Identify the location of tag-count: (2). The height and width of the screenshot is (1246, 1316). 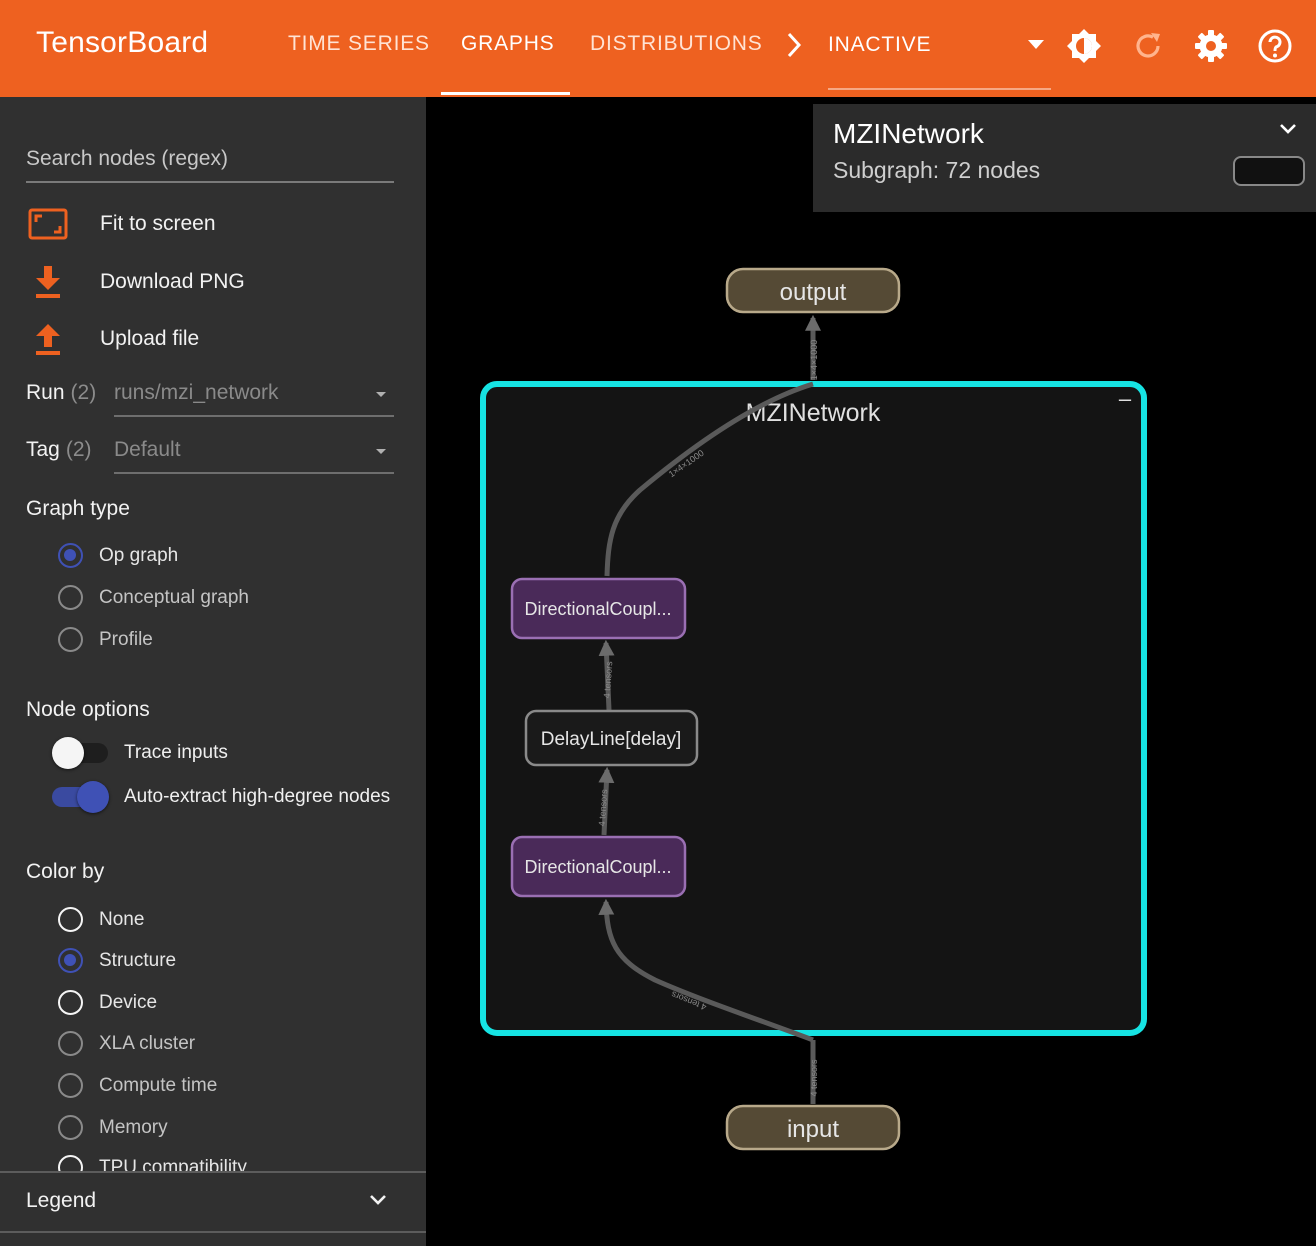
(78, 449).